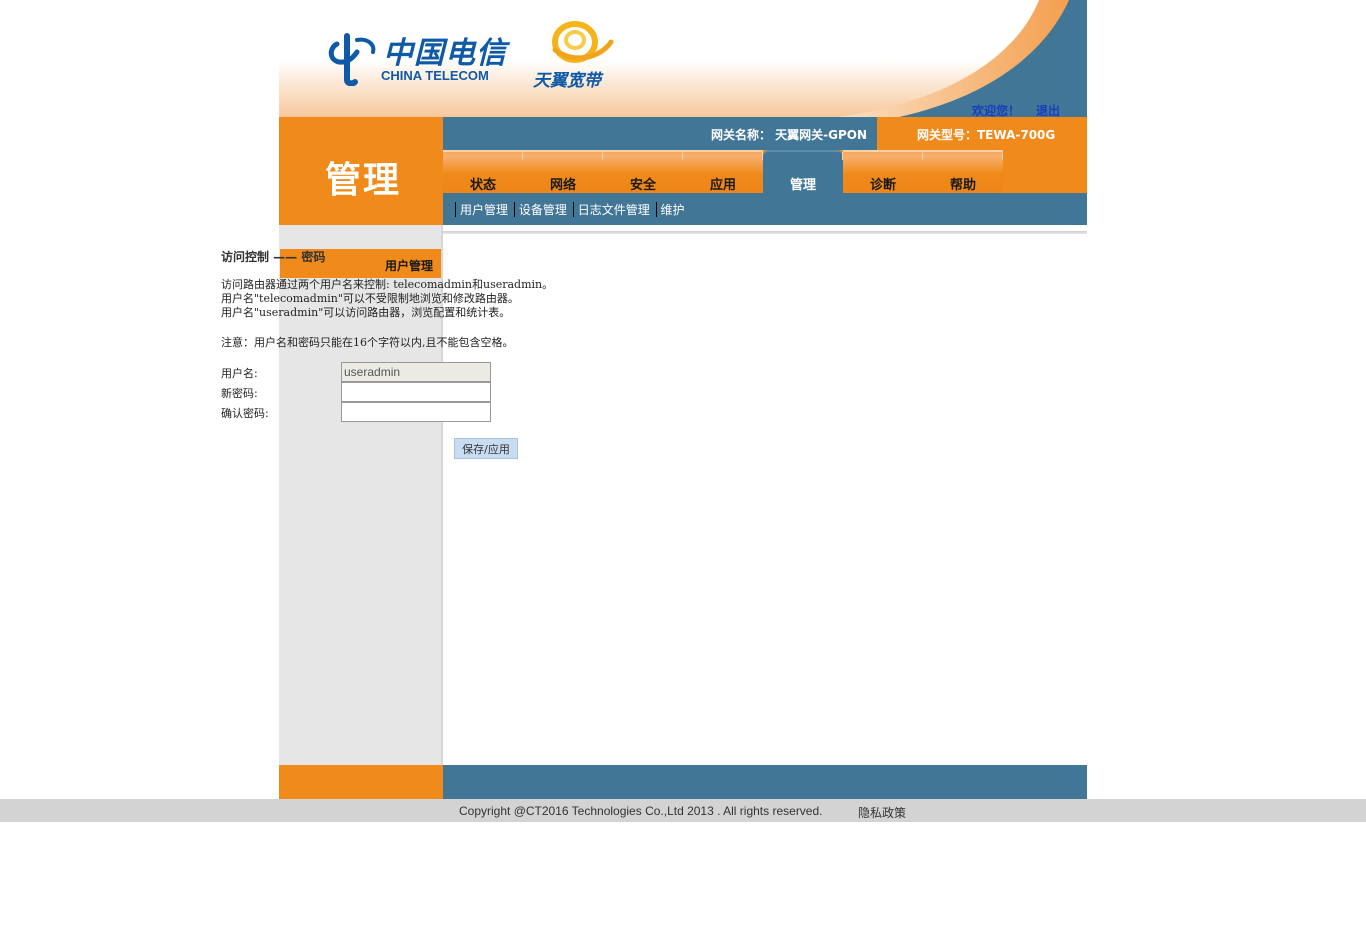 The height and width of the screenshot is (942, 1366). What do you see at coordinates (765, 209) in the screenshot?
I see `sub-nav: 用户管理 设备管理 日志文件管理 维护` at bounding box center [765, 209].